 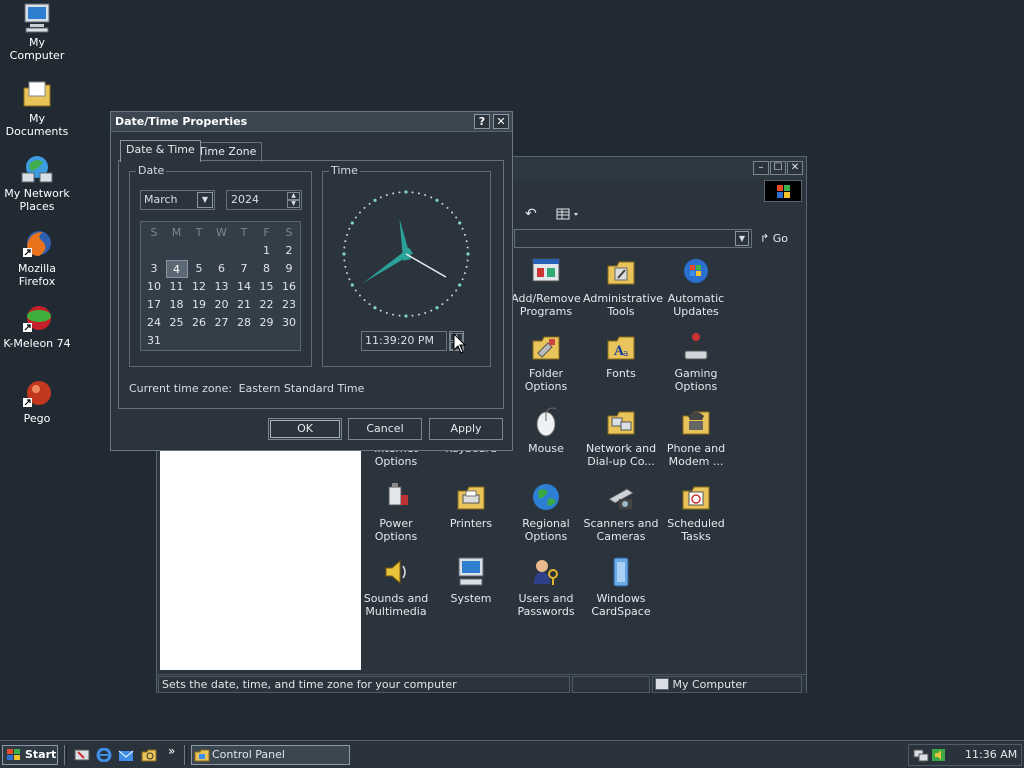 What do you see at coordinates (160, 151) in the screenshot?
I see `tab-date-time: Date & Time` at bounding box center [160, 151].